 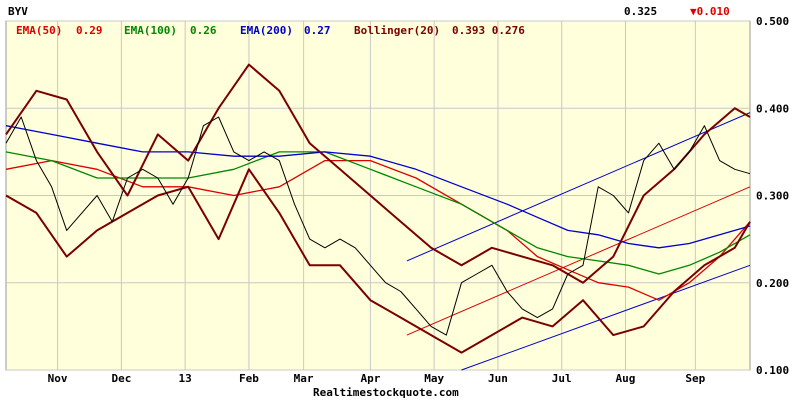 What do you see at coordinates (397, 30) in the screenshot?
I see `legend-bollinger-label: Bollinger(20)` at bounding box center [397, 30].